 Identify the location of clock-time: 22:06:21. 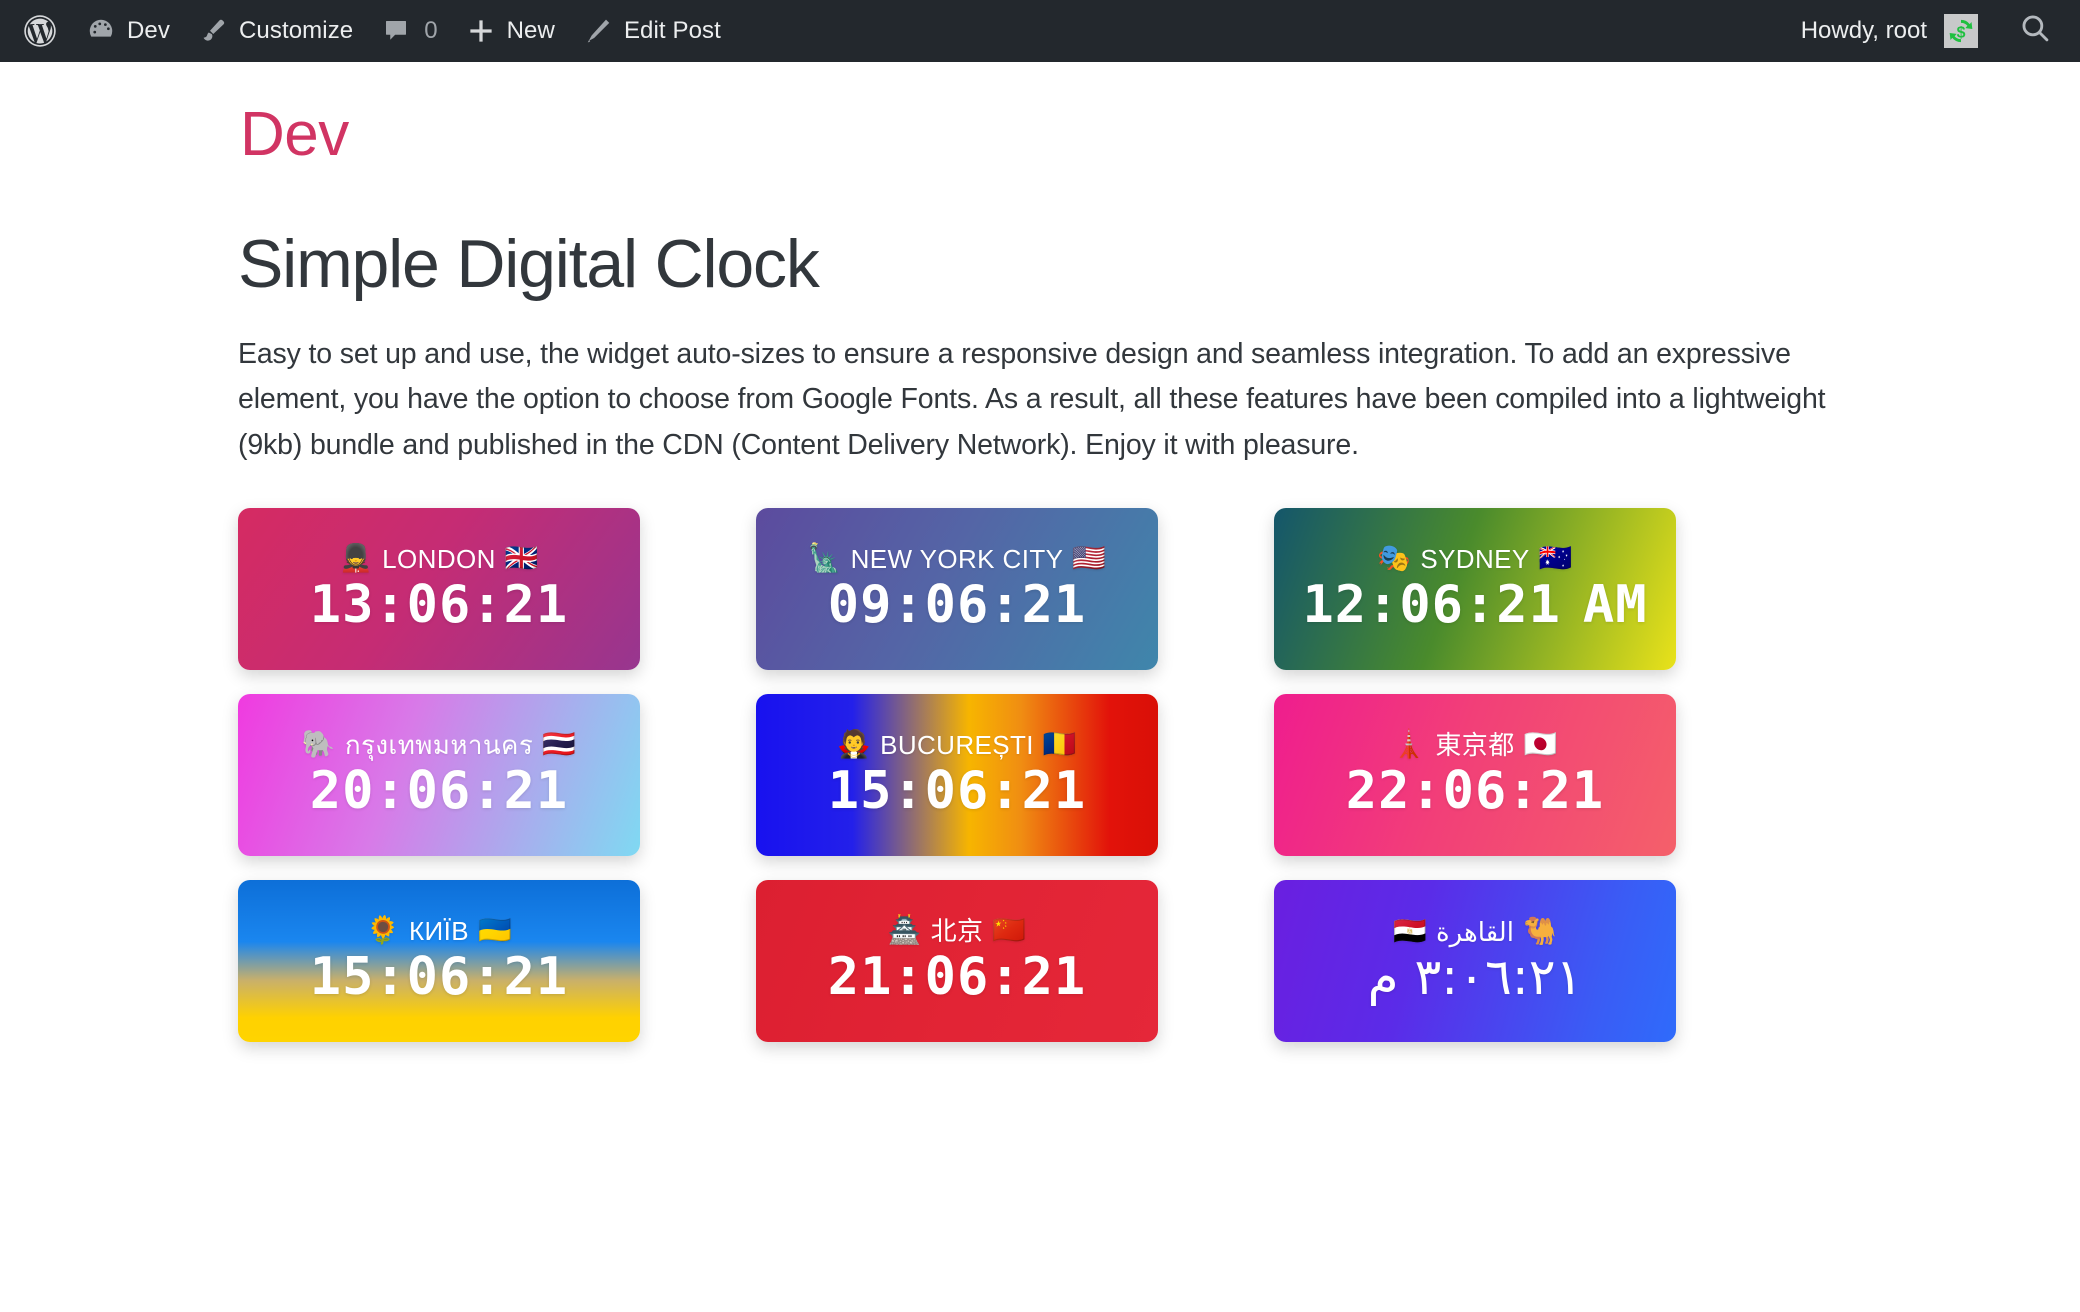
(1475, 791).